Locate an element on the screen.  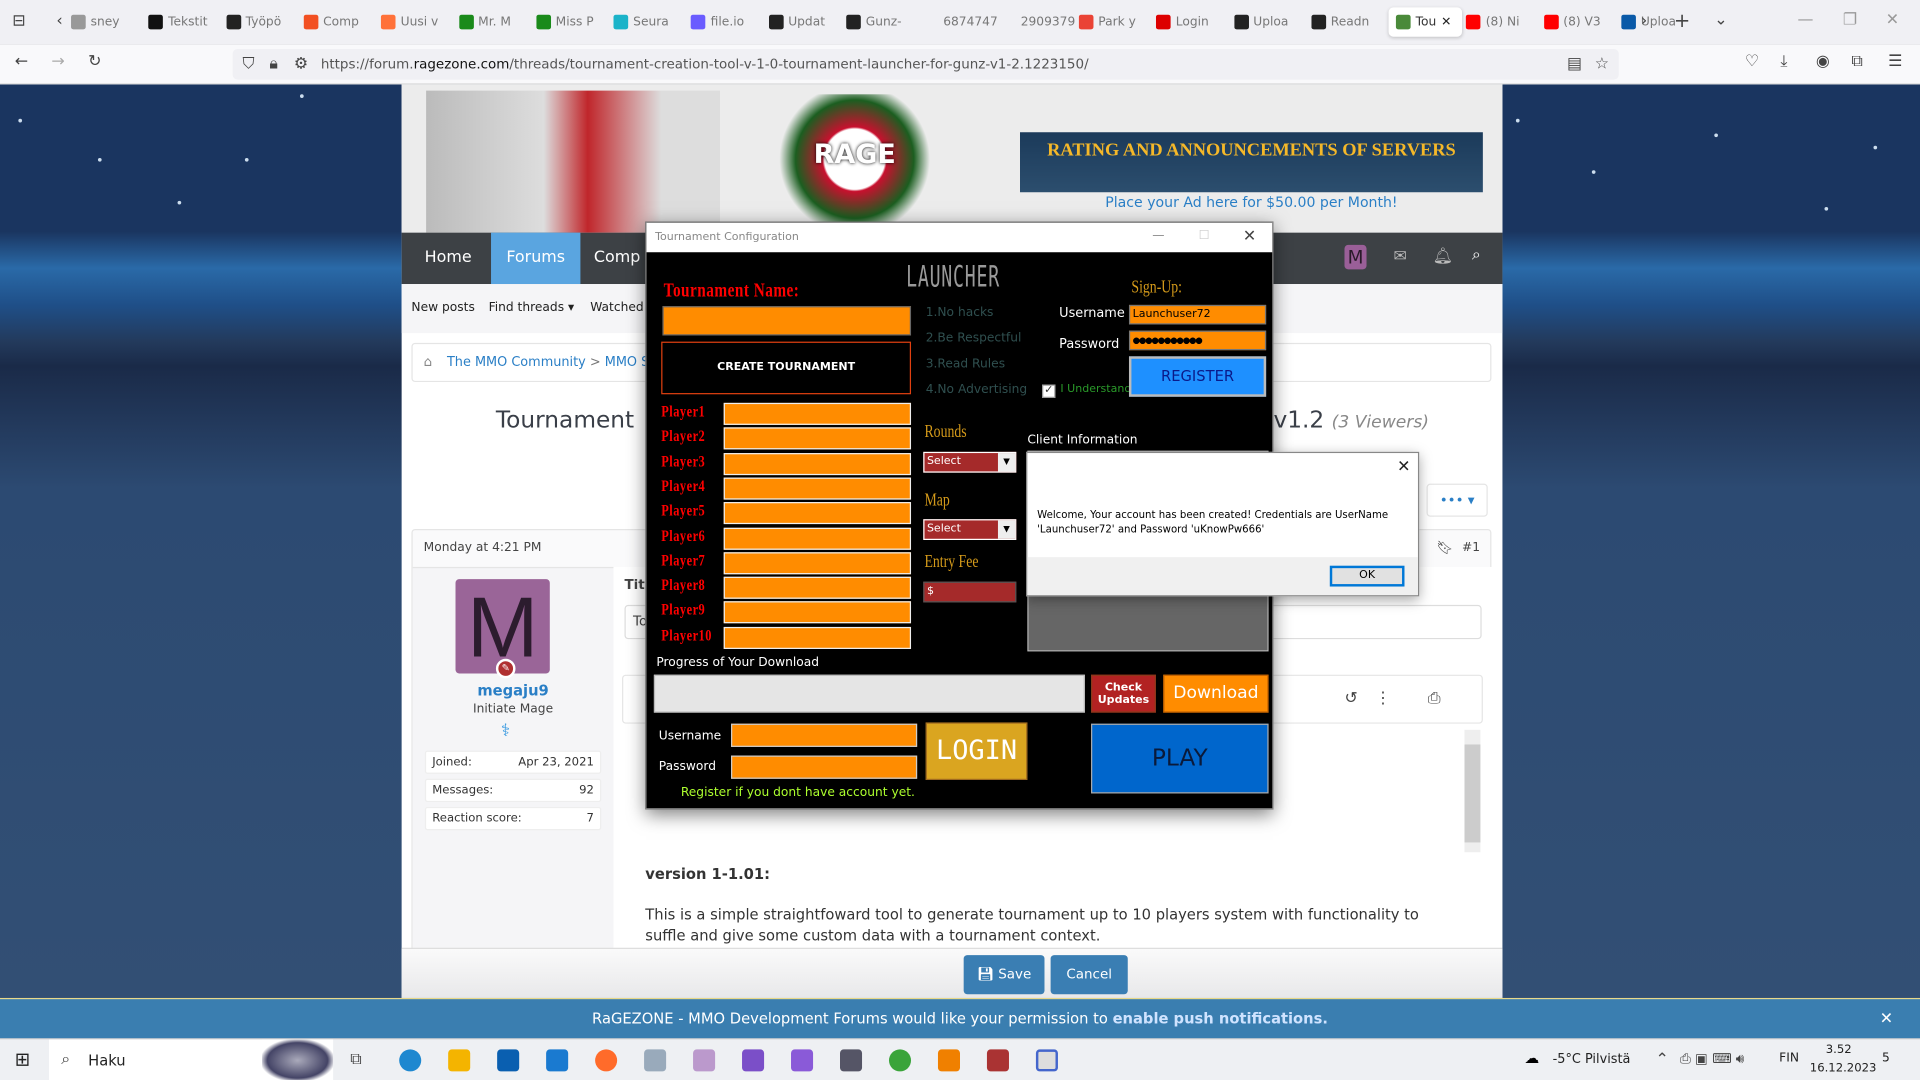
tab: Mr. M is located at coordinates (495, 21).